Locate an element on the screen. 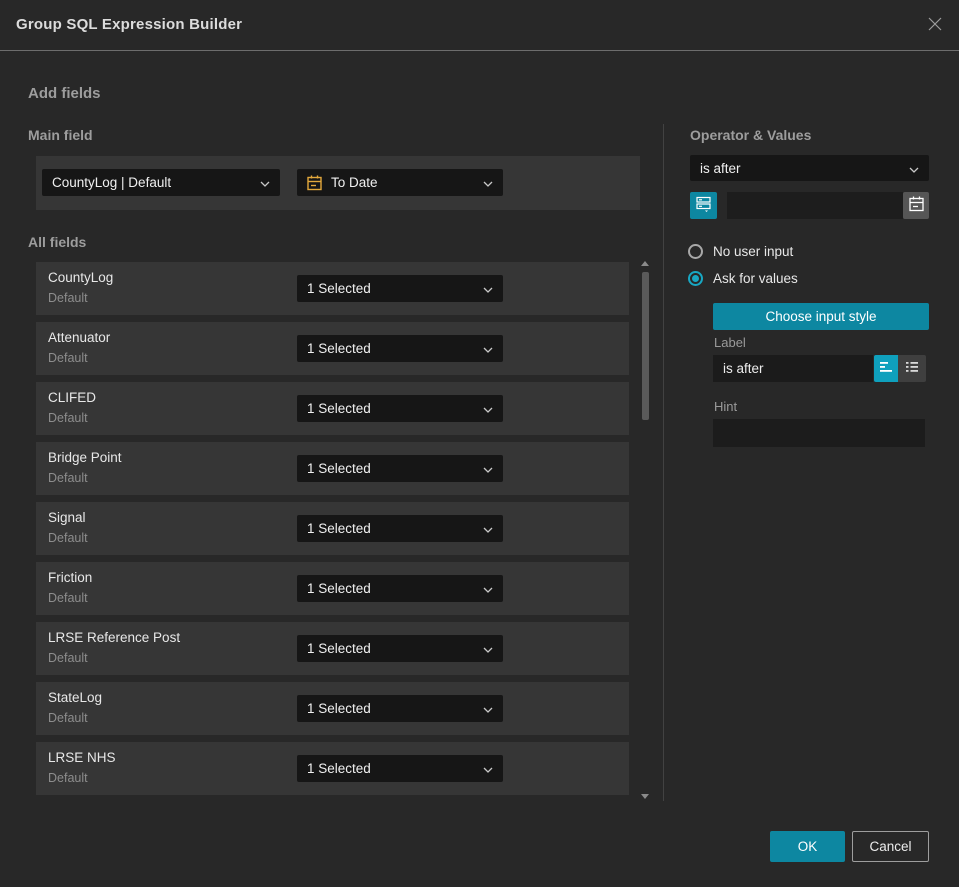  hint-input is located at coordinates (819, 433).